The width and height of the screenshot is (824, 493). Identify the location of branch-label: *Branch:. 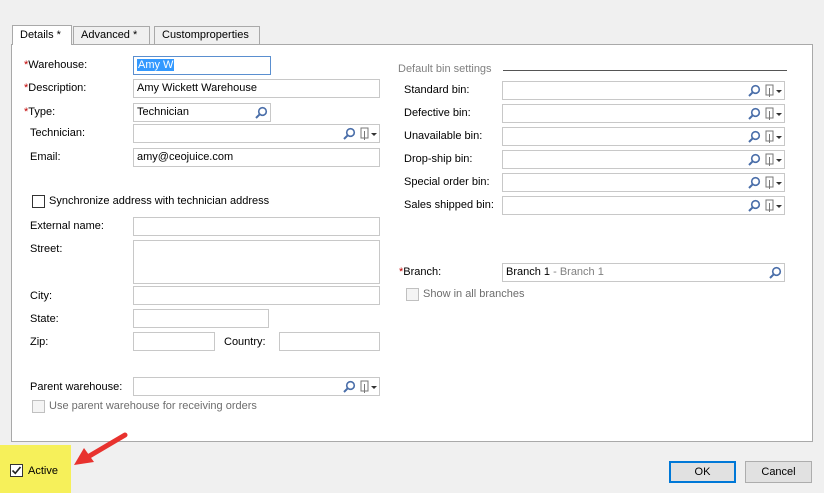
(420, 272).